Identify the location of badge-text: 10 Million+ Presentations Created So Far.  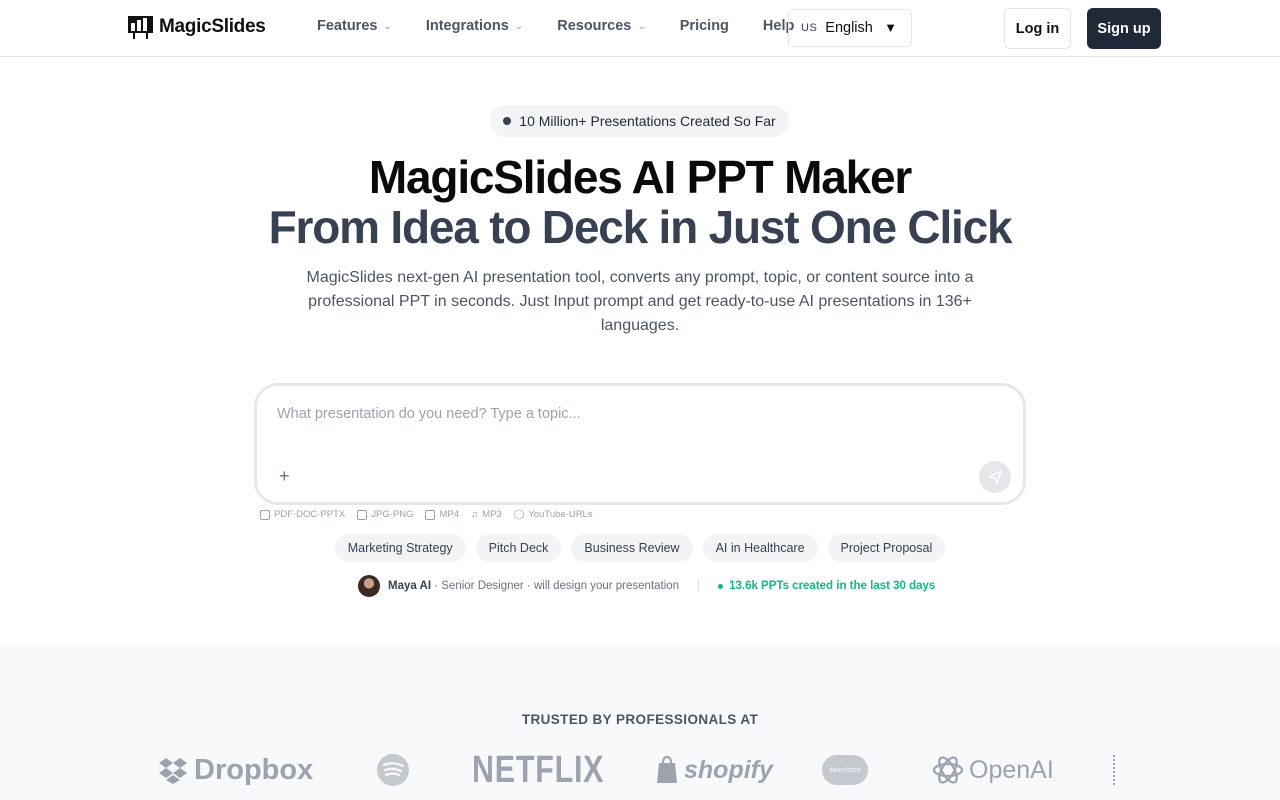
(647, 121).